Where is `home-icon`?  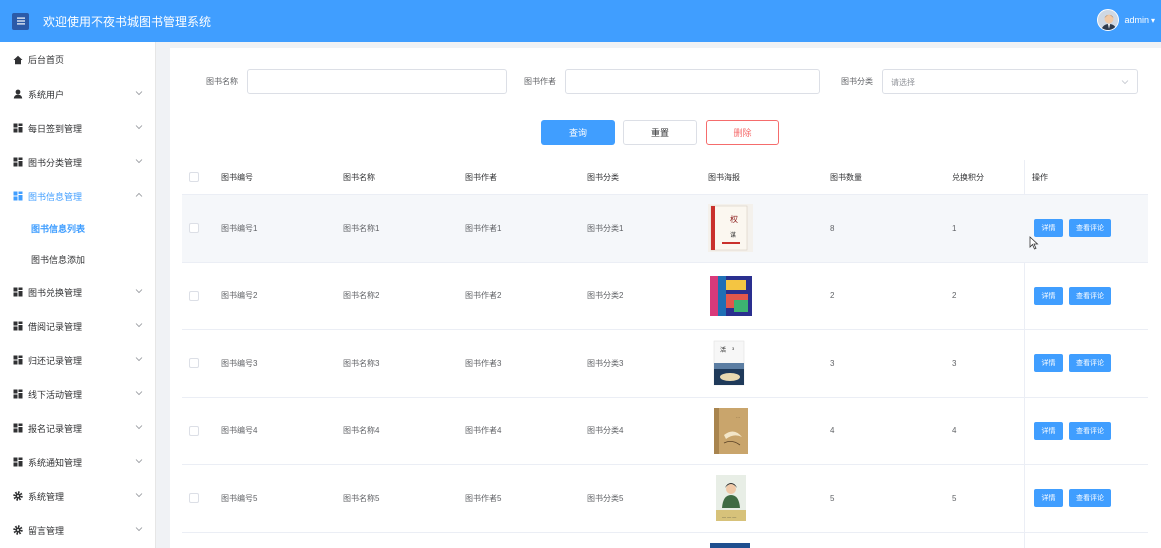
home-icon is located at coordinates (18, 60).